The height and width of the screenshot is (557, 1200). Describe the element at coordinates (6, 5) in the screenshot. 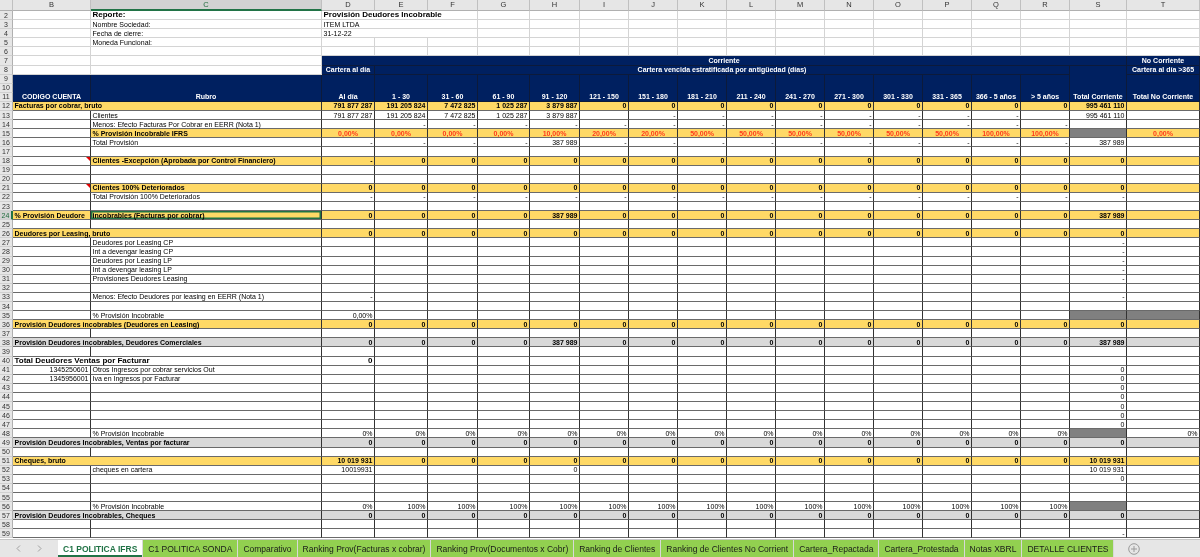

I see `select-all-corner` at that location.